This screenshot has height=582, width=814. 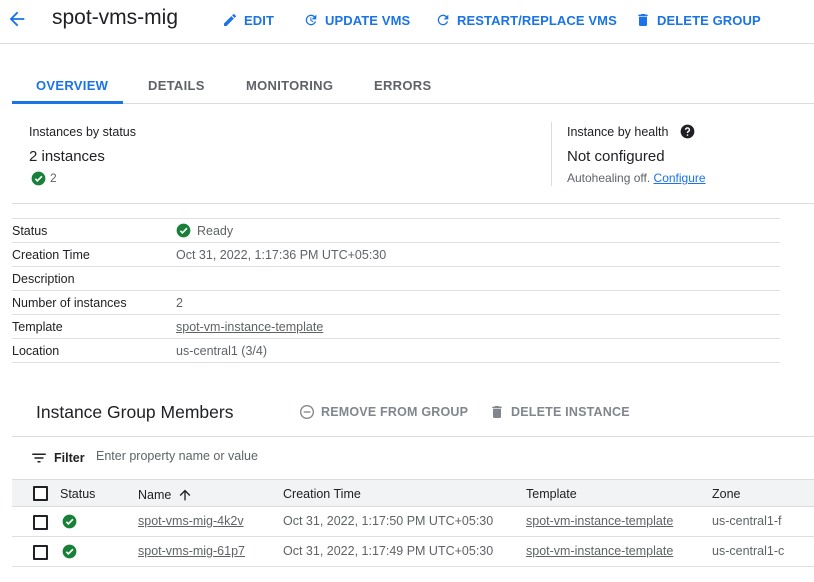 What do you see at coordinates (72, 85) in the screenshot?
I see `tab-overview: OVERVIEW` at bounding box center [72, 85].